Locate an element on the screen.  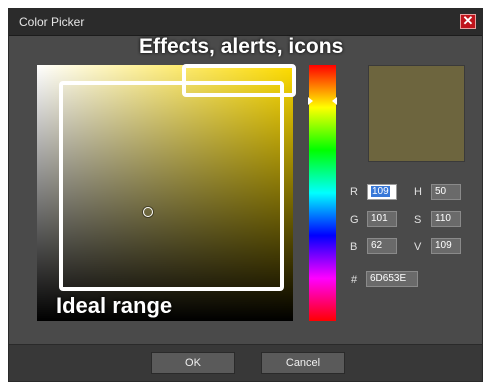
cancel-button: Cancel is located at coordinates (303, 363).